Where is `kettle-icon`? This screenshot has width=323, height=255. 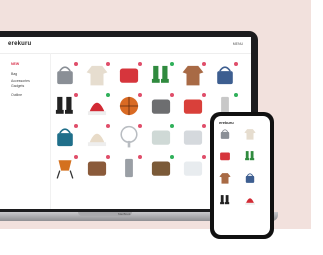 kettle-icon is located at coordinates (193, 137).